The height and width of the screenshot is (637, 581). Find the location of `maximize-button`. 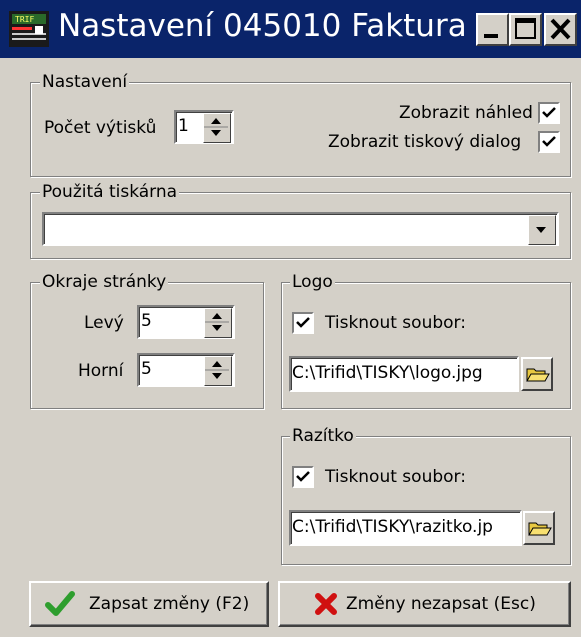

maximize-button is located at coordinates (525, 29).